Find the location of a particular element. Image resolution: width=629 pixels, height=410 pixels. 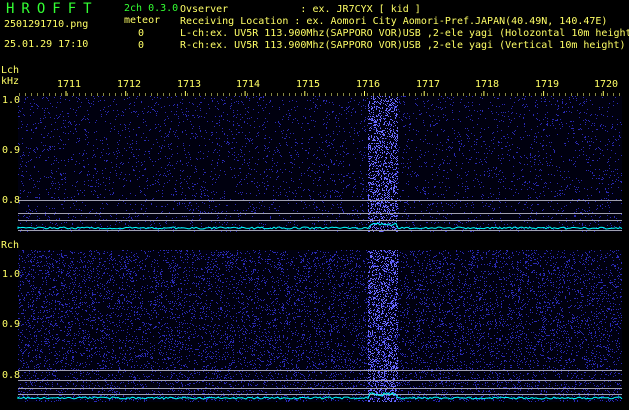

time-tick: 1712 is located at coordinates (129, 84).